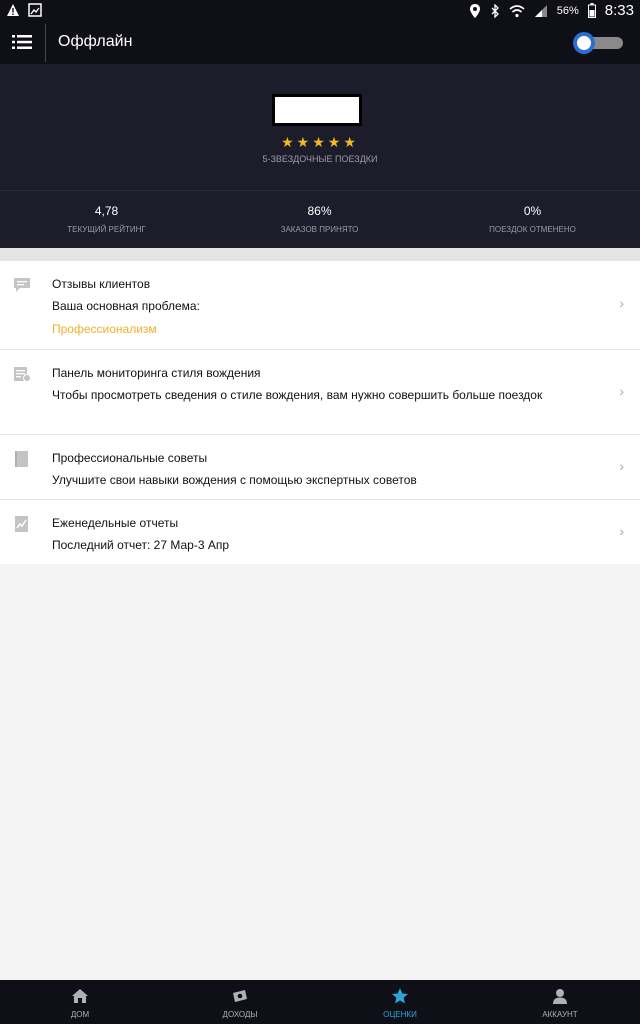 The image size is (640, 1024). Describe the element at coordinates (320, 159) in the screenshot. I see `five-star-trips-label: 5-ЗВЕЗДОЧНЫЕ ПОЕЗДКИ` at that location.